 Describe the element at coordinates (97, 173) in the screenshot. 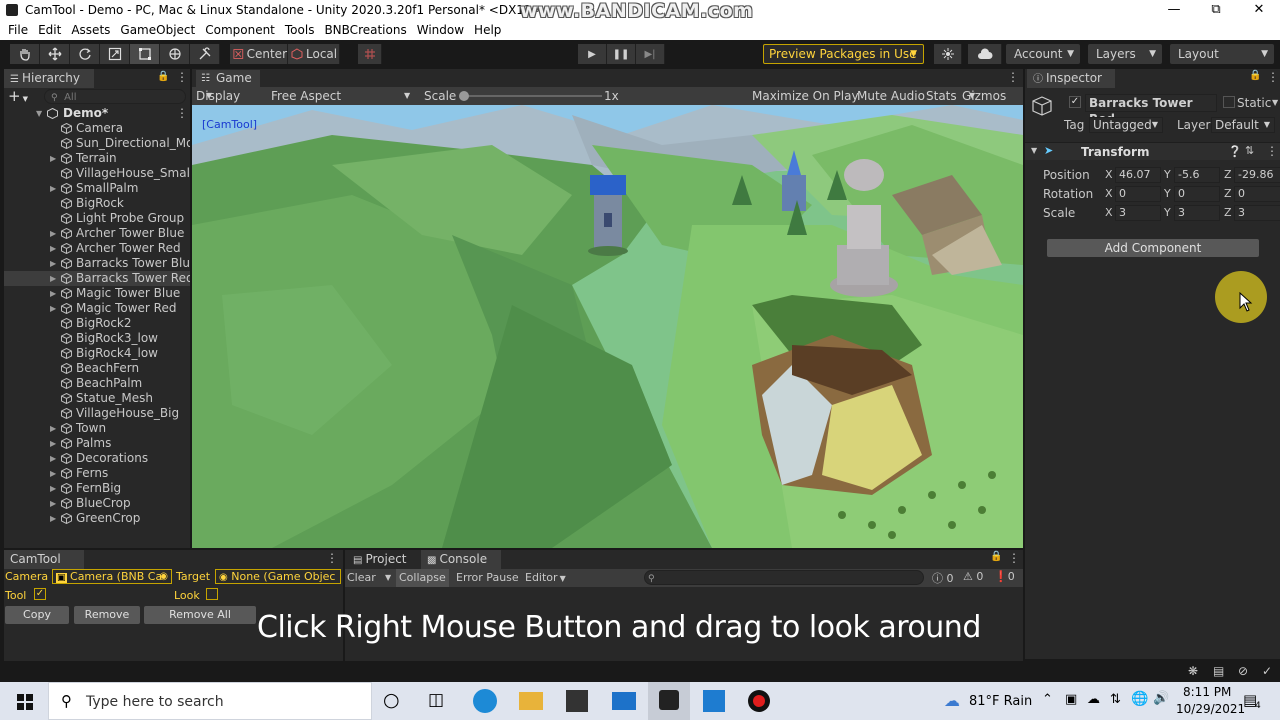

I see `hierarchy-item: VillageHouse_Small` at that location.